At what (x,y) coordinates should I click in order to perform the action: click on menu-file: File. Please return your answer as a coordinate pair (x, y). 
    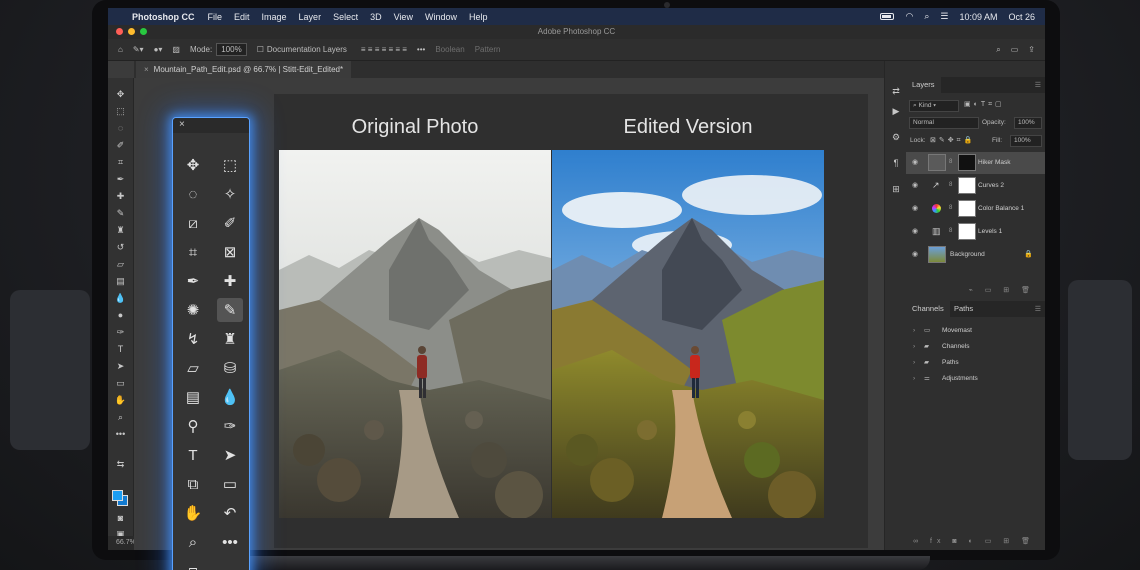
    Looking at the image, I should click on (215, 17).